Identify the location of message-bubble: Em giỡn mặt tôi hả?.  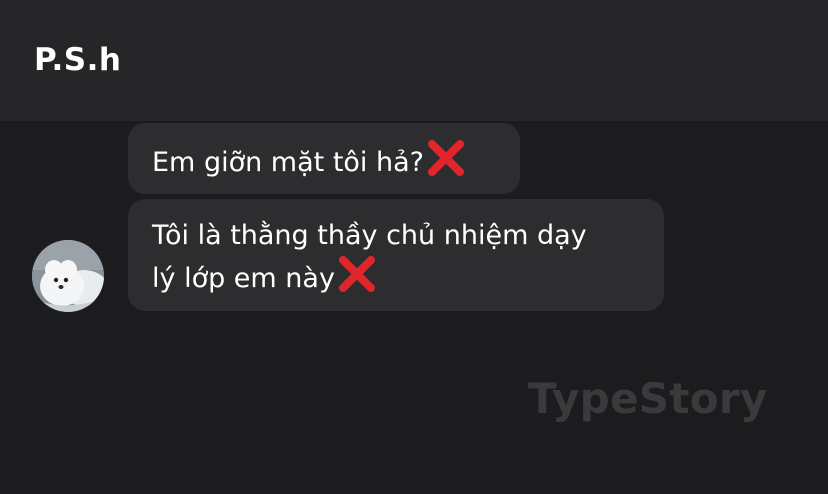
(324, 158).